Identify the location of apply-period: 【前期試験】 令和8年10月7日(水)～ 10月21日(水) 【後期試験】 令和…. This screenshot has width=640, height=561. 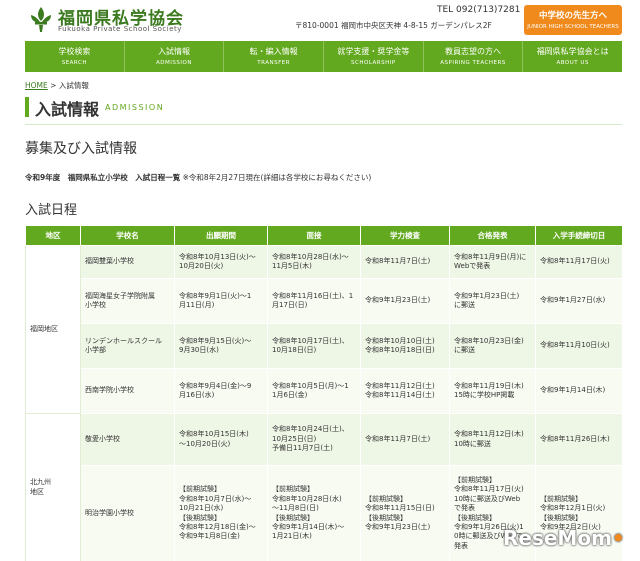
(221, 513).